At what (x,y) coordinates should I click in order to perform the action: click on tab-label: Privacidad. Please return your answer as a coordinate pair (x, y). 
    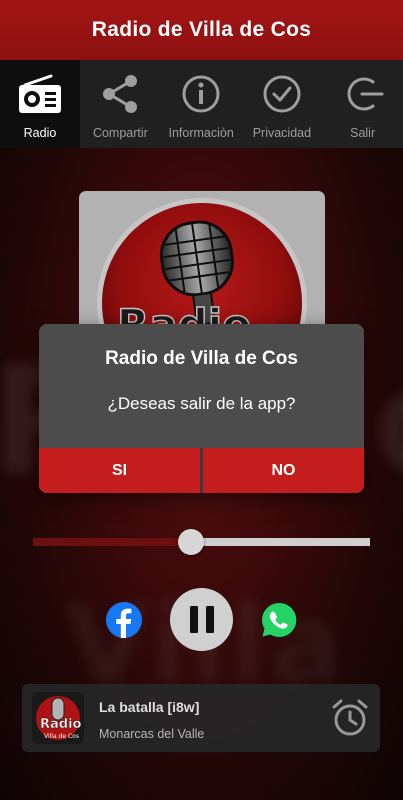
    Looking at the image, I should click on (282, 133).